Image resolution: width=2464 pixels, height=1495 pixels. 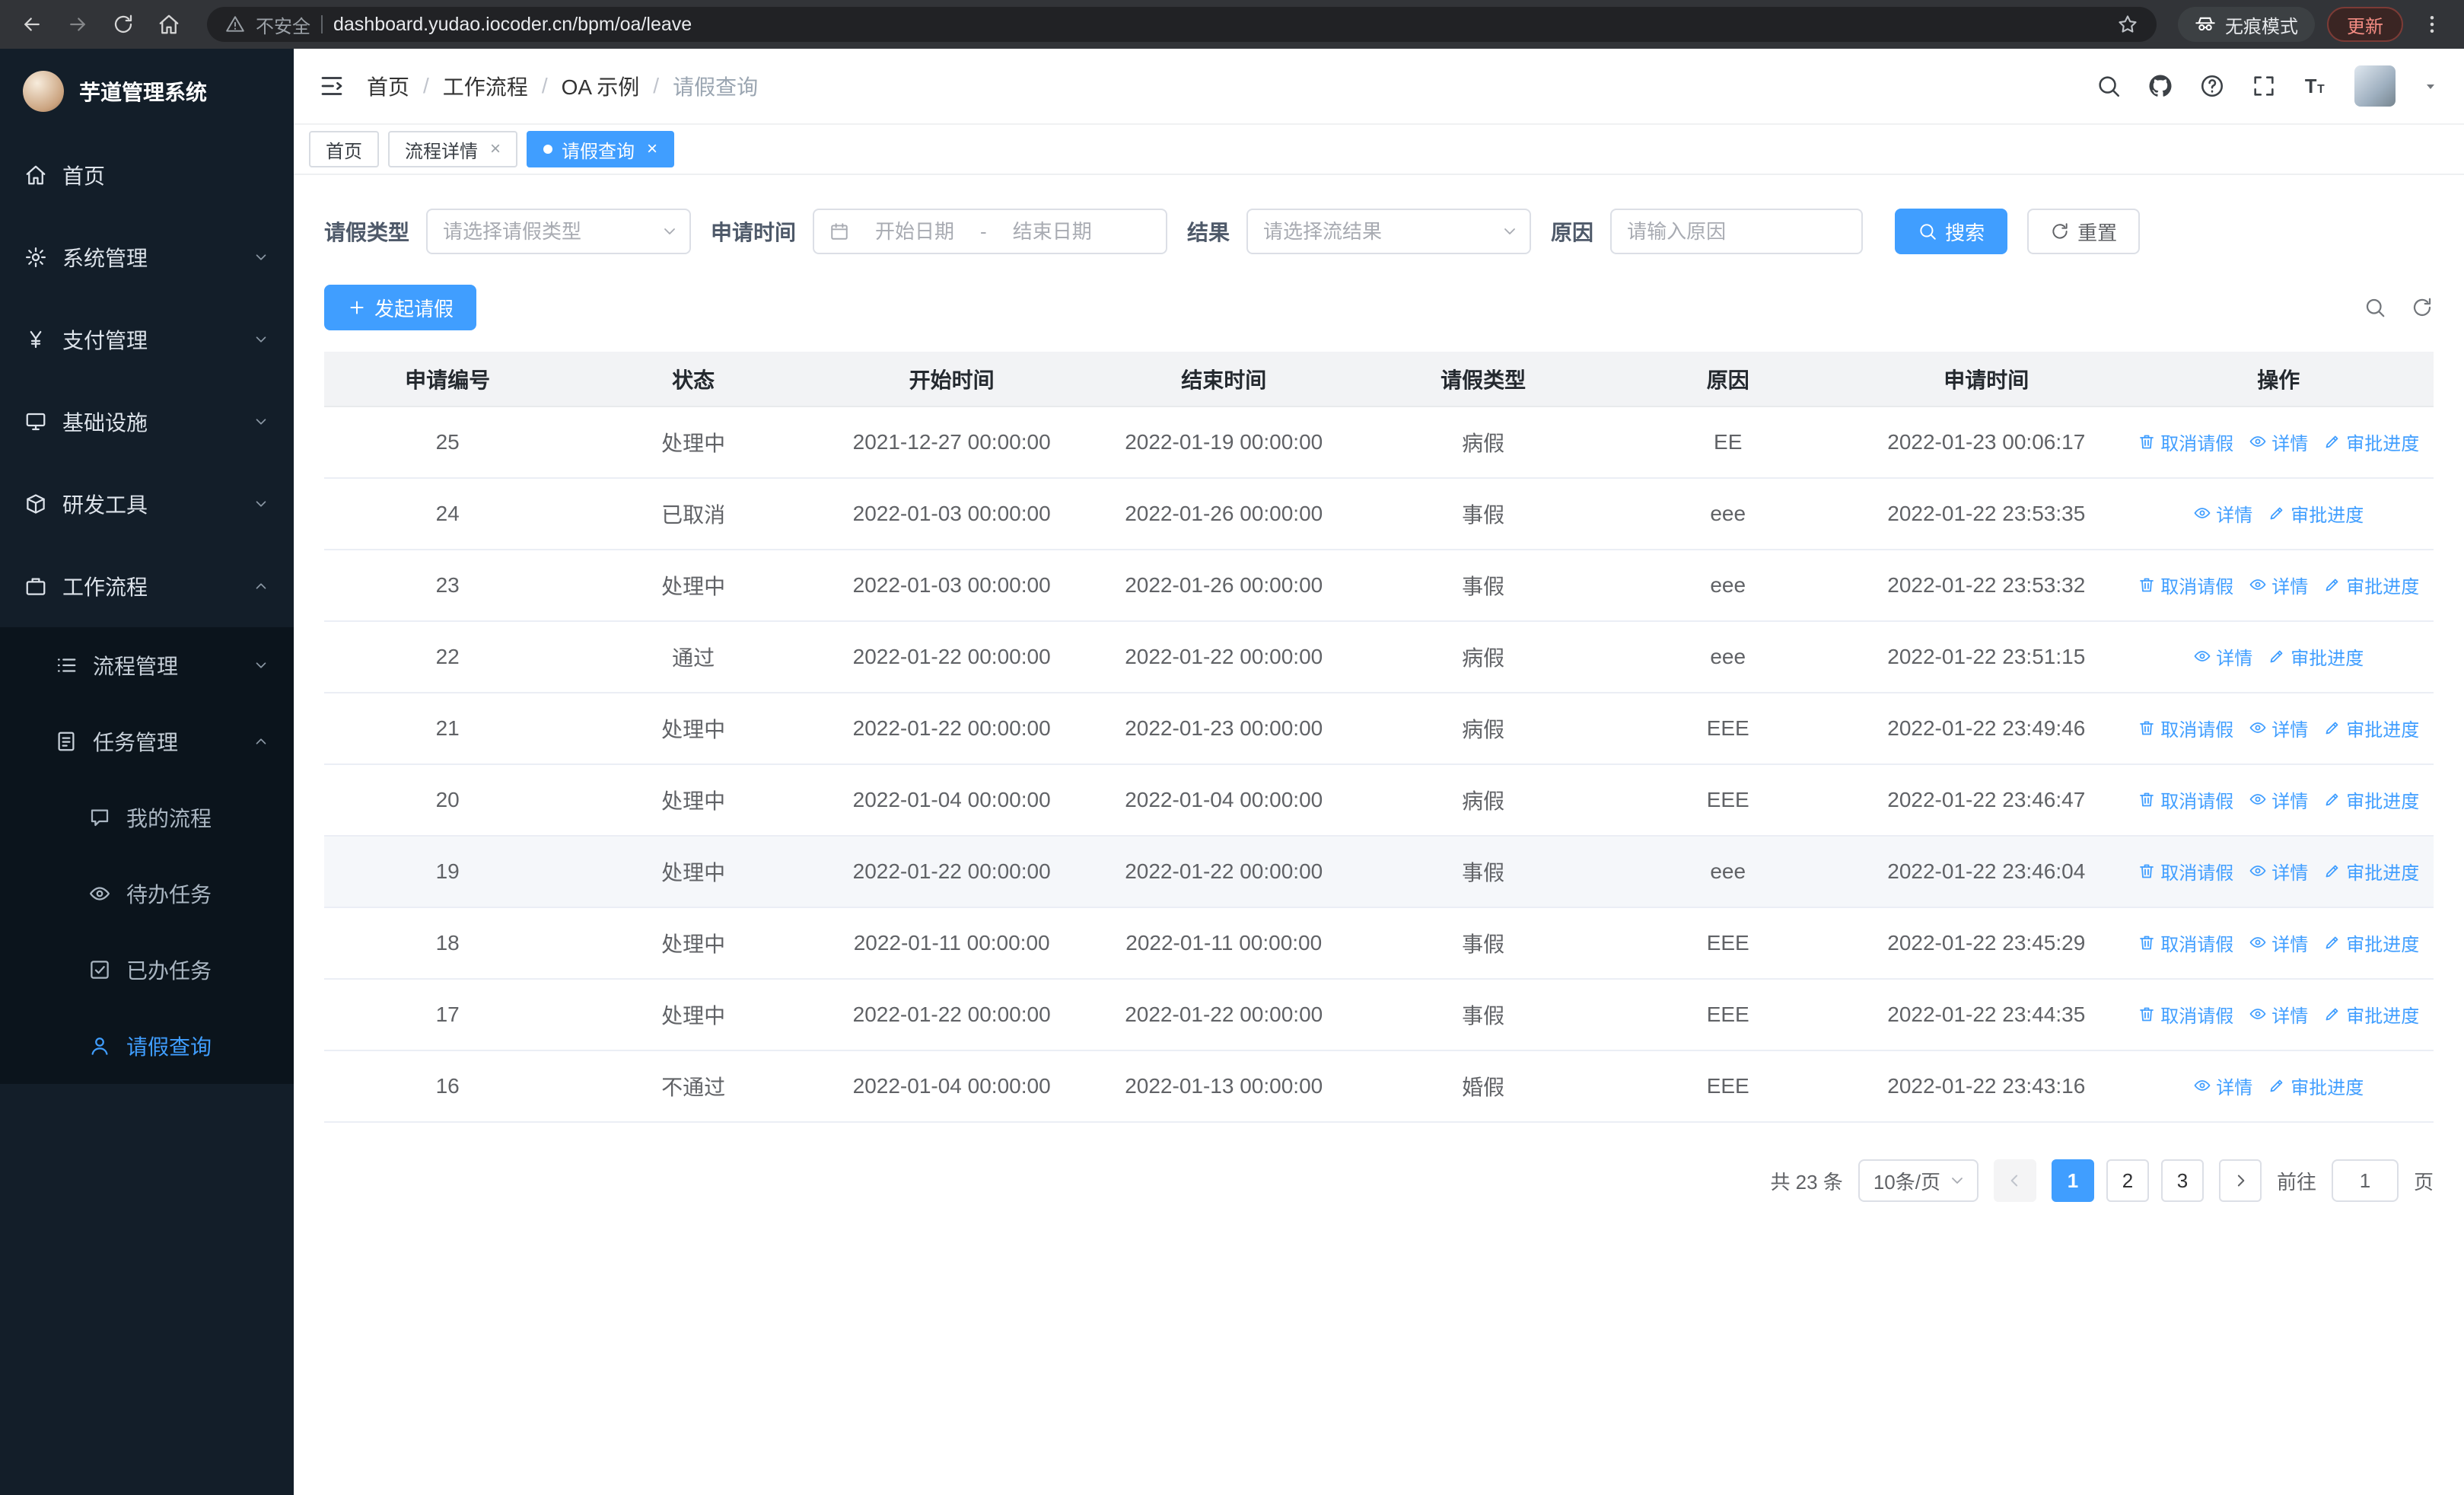 What do you see at coordinates (147, 586) in the screenshot?
I see `sidebar-item-workflow: 工作流程` at bounding box center [147, 586].